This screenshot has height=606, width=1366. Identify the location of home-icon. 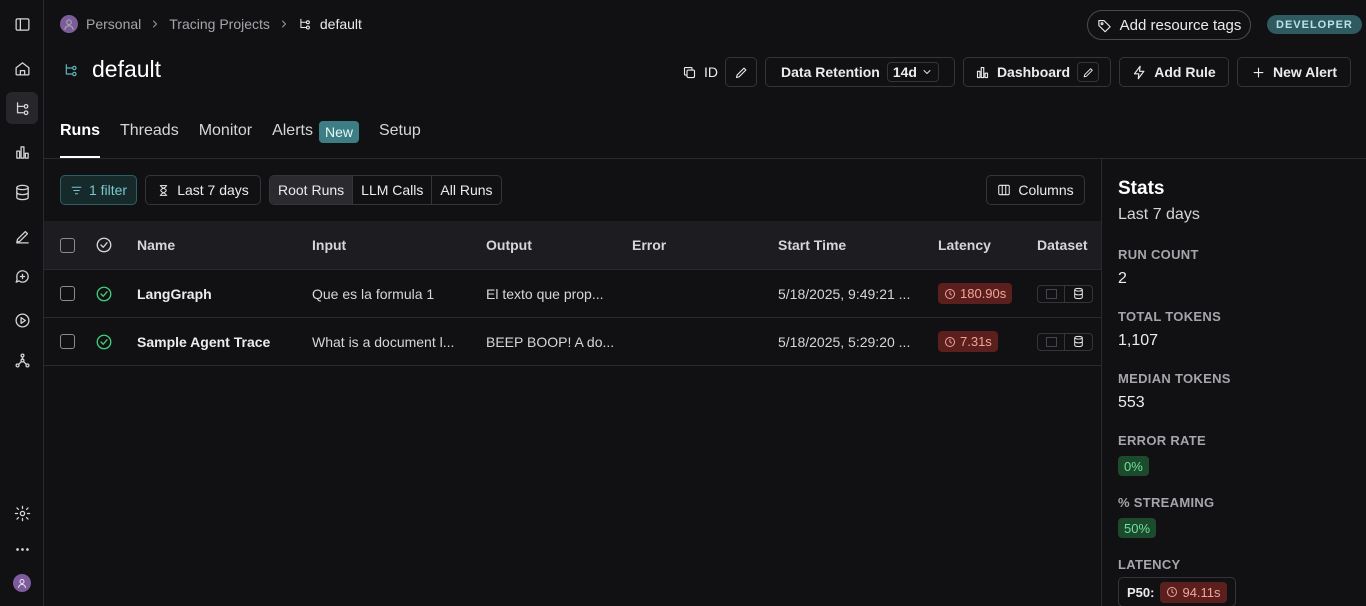
(22, 68).